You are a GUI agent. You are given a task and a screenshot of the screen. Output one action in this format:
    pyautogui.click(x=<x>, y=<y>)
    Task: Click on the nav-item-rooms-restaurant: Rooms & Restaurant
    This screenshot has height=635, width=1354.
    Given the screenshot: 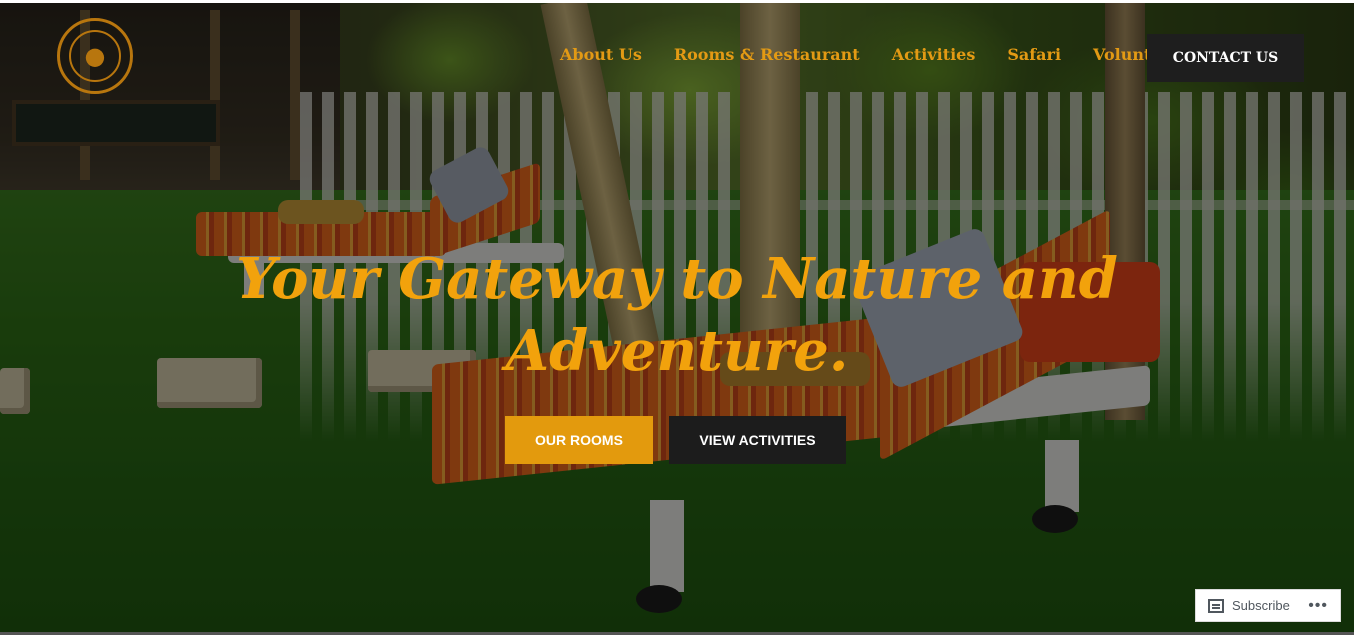 What is the action you would take?
    pyautogui.click(x=767, y=54)
    